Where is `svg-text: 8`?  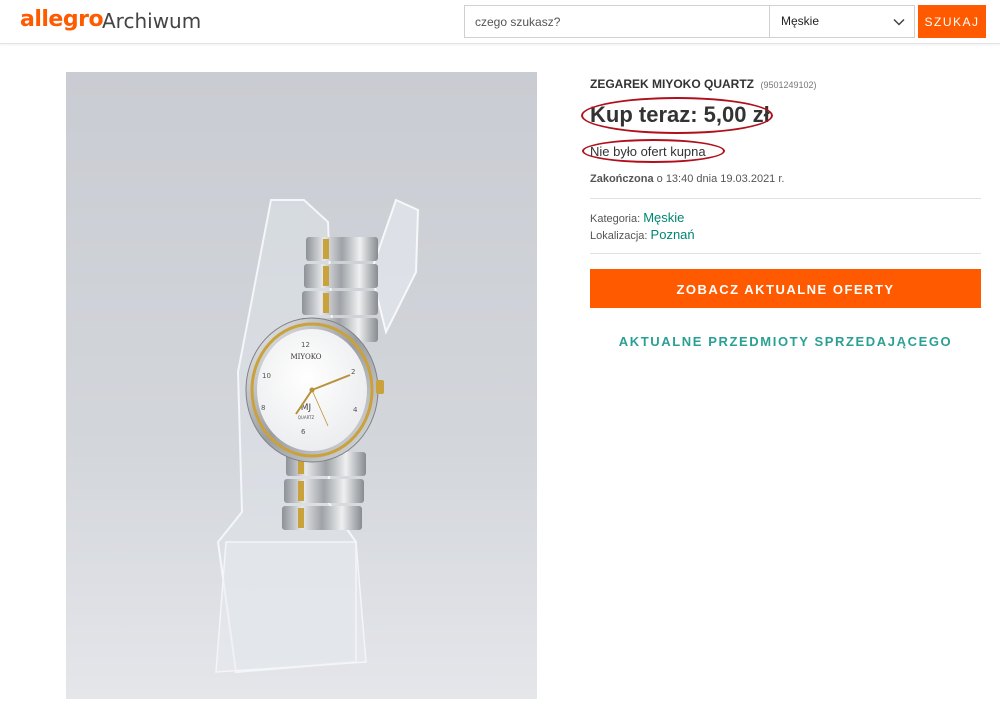 svg-text: 8 is located at coordinates (263, 408).